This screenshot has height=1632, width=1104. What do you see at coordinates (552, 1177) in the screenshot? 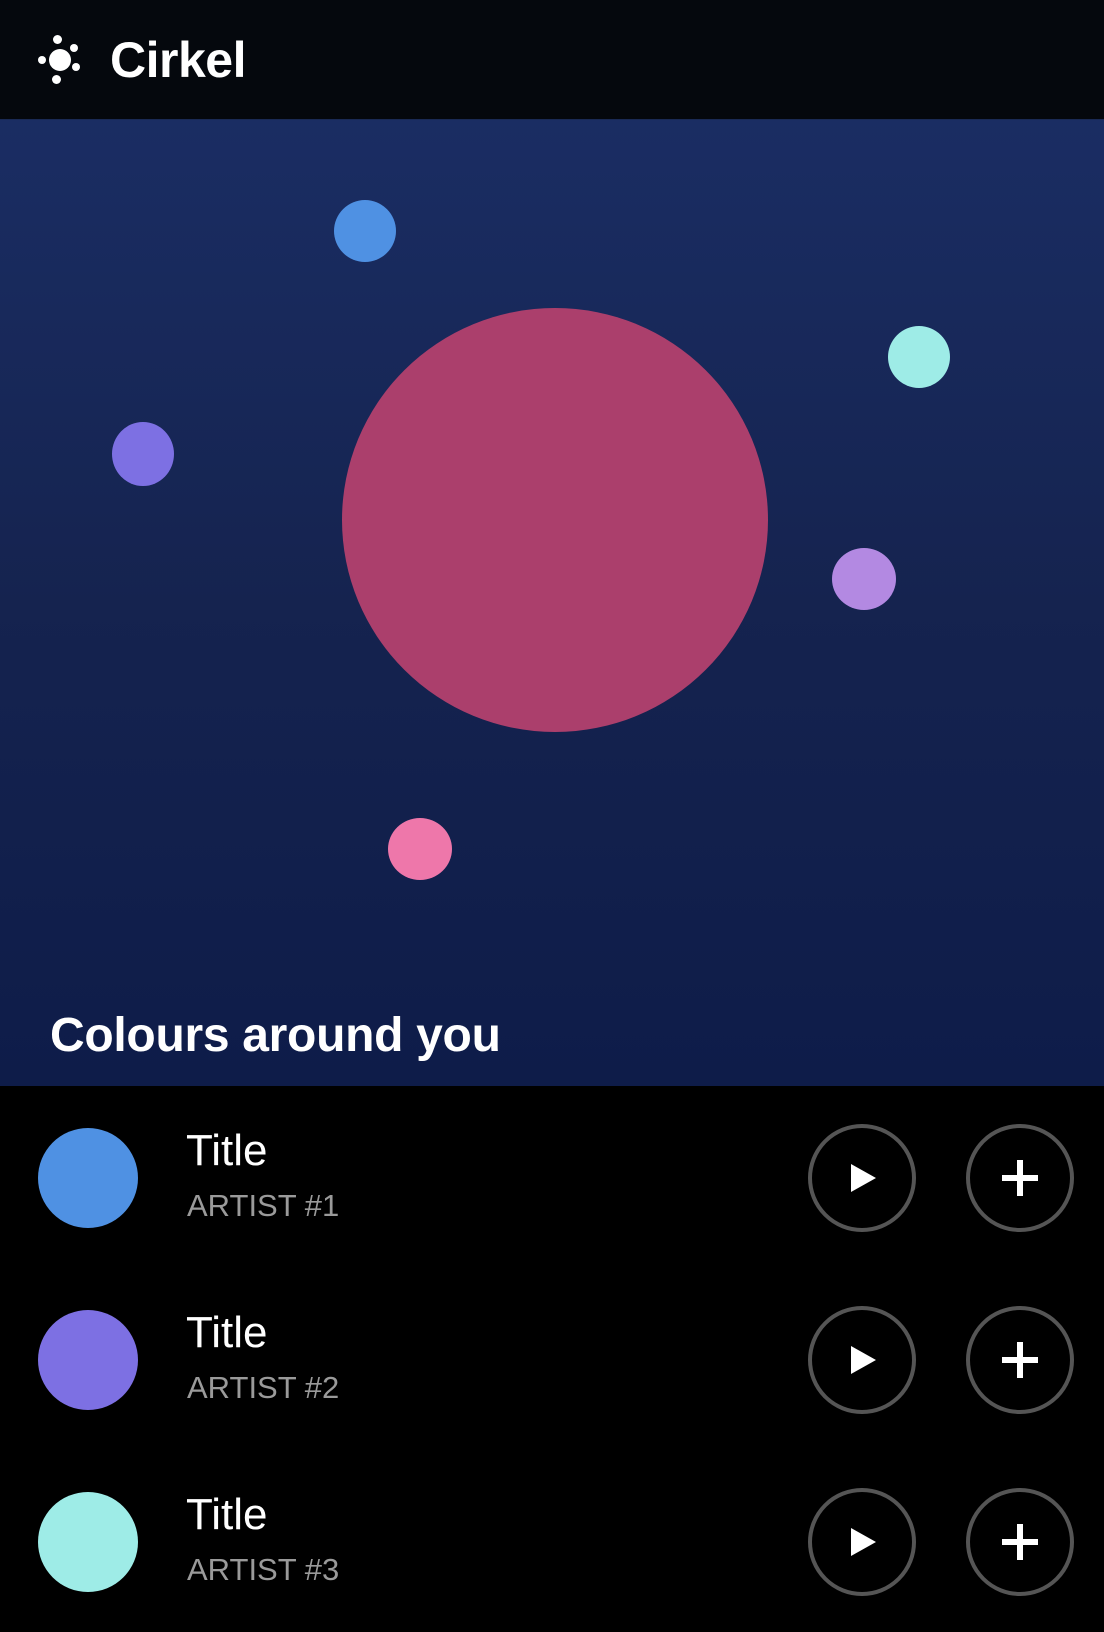
I see `track-row: Title ARTIST #1` at bounding box center [552, 1177].